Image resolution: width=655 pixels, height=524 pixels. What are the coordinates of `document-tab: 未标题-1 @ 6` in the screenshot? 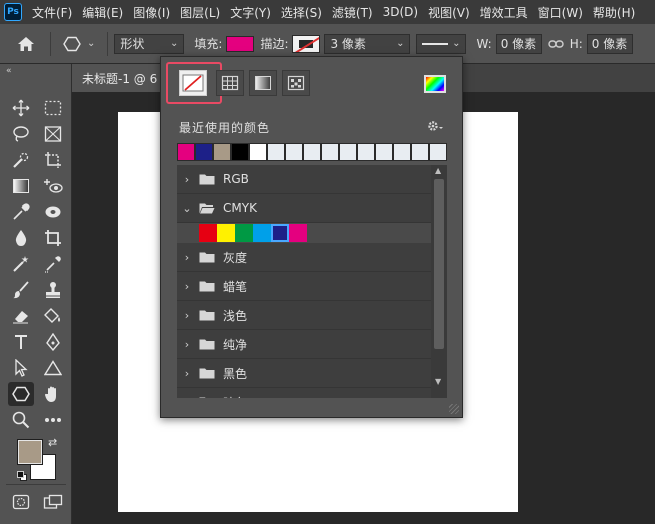 It's located at (117, 78).